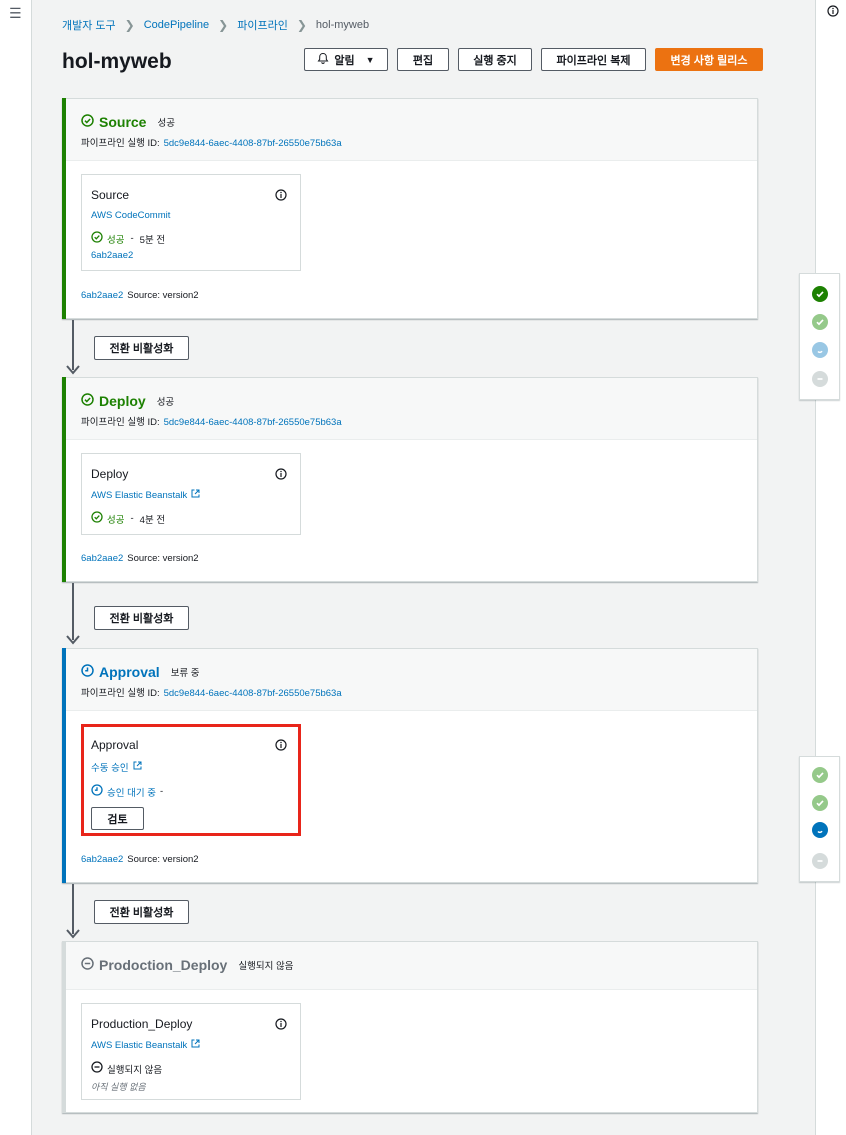  Describe the element at coordinates (110, 767) in the screenshot. I see `action-provider-link: 수동 승인` at that location.